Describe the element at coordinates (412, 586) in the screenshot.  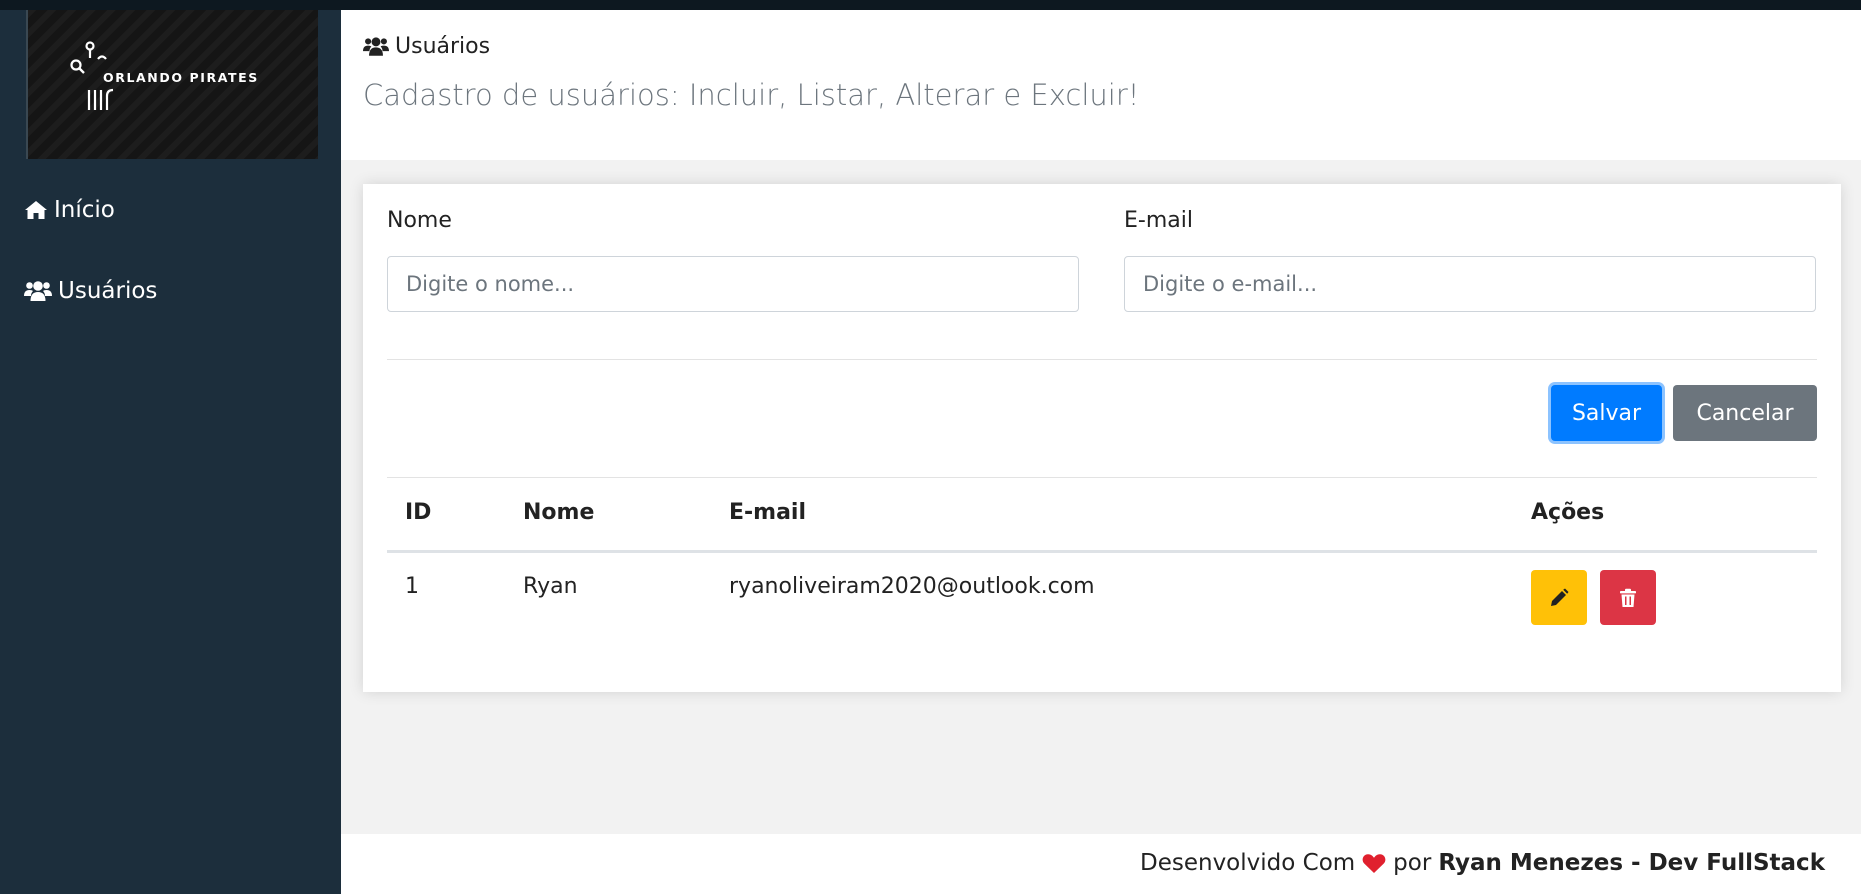
I see `table-cell-id: 1` at that location.